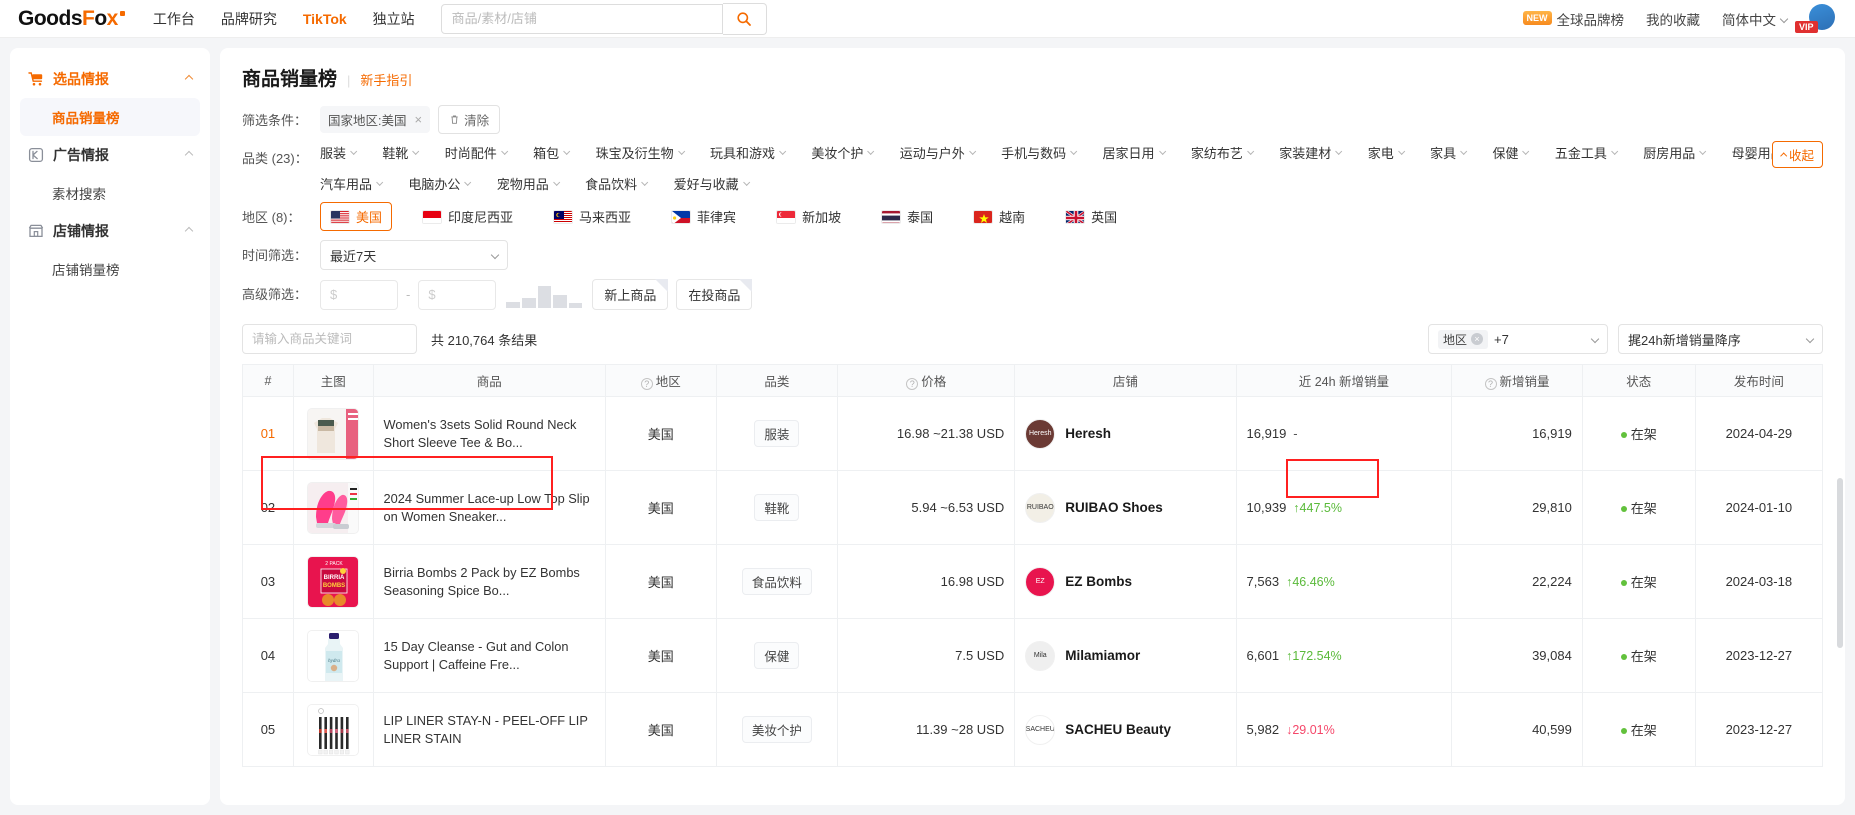  I want to click on sidebar-group-ad-intel: 广告情报, so click(110, 155).